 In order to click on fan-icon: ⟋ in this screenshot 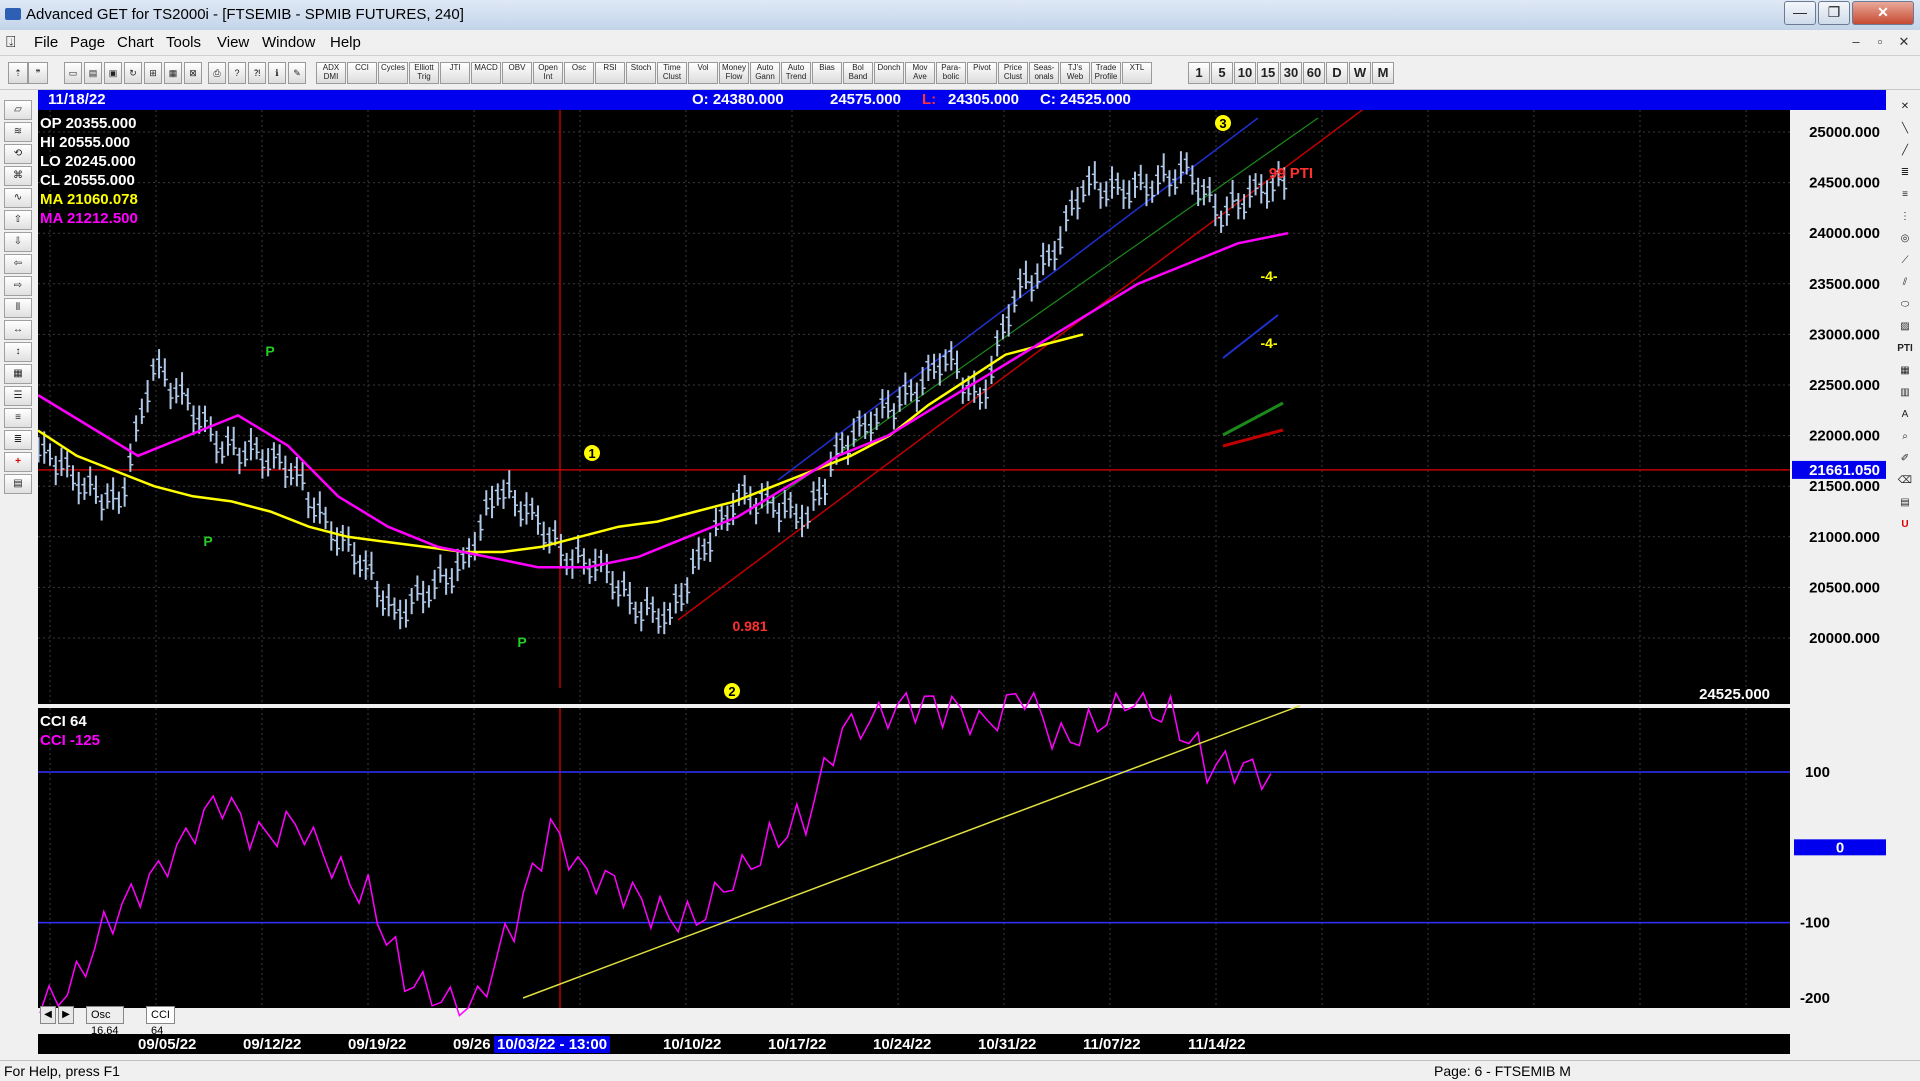, I will do `click(1905, 261)`.